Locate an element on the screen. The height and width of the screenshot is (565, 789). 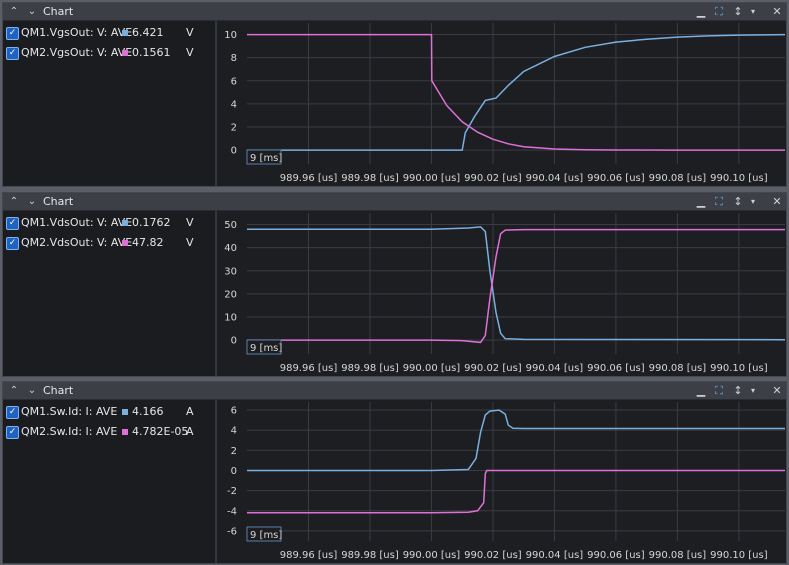
series-name: QM2.Sw.Id: I: AVE is located at coordinates (69, 431).